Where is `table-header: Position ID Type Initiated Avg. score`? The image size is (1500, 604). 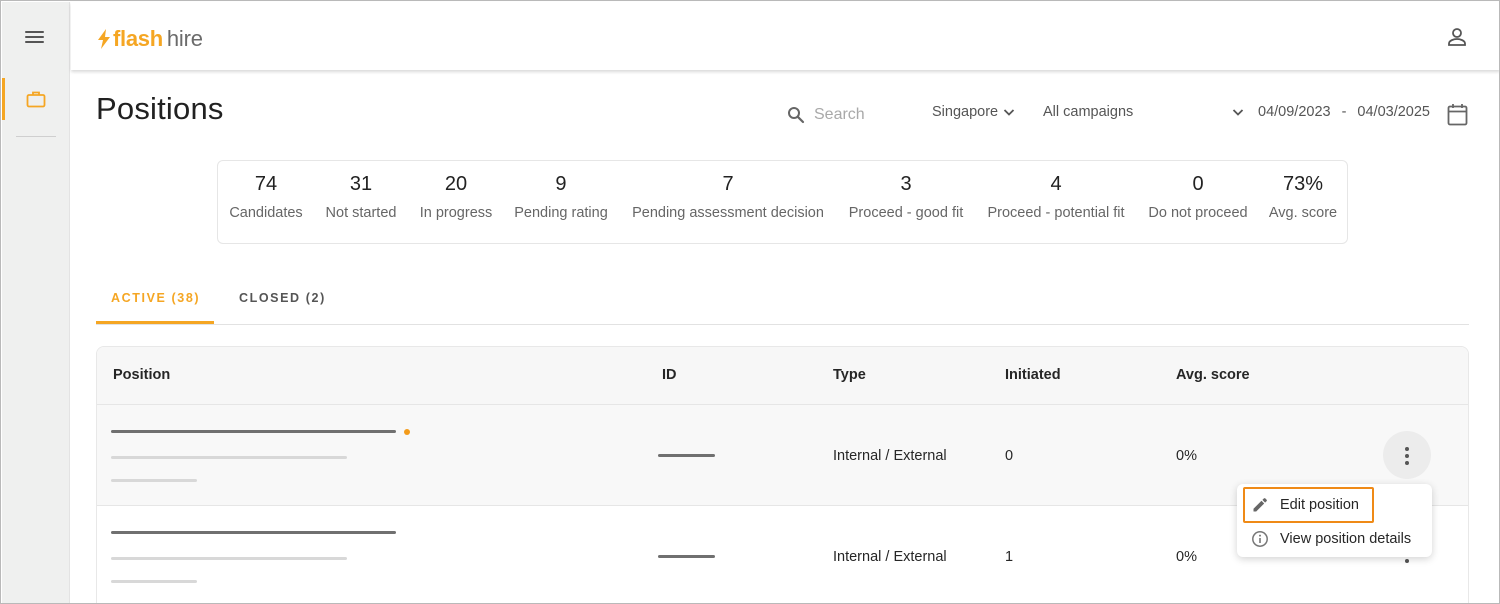
table-header: Position ID Type Initiated Avg. score is located at coordinates (782, 376).